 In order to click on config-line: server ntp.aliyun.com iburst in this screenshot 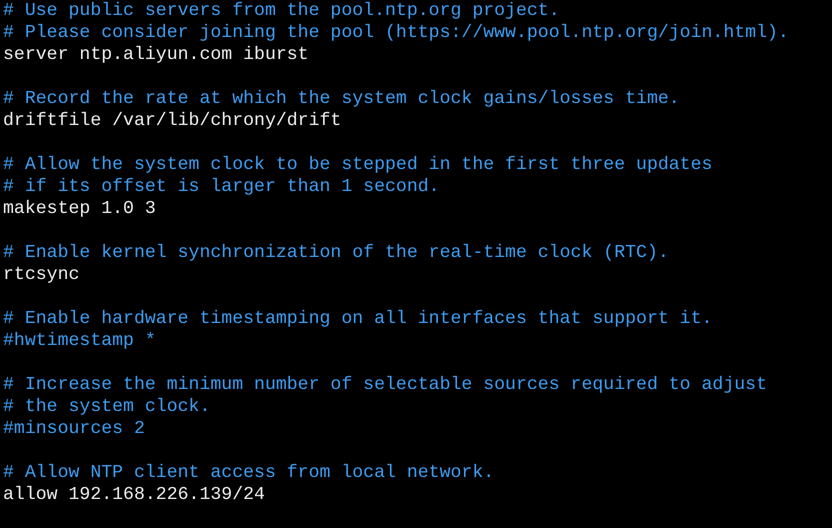, I will do `click(156, 55)`.